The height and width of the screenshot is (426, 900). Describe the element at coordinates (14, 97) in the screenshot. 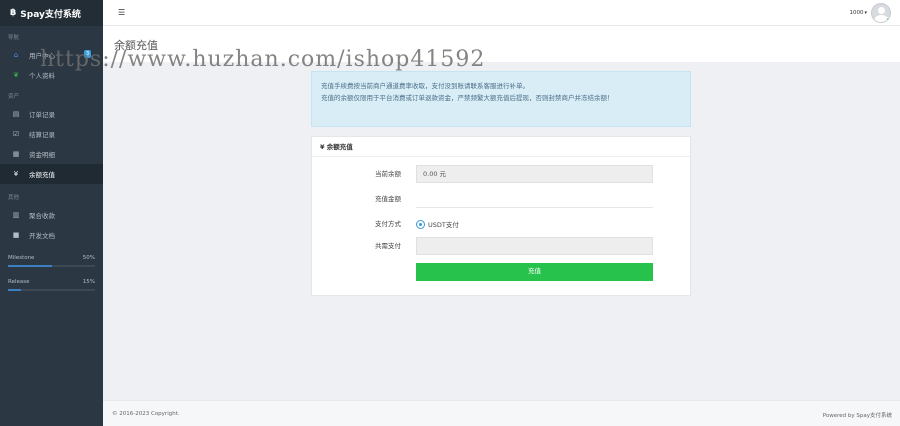

I see `assets-group-title: 资产` at that location.